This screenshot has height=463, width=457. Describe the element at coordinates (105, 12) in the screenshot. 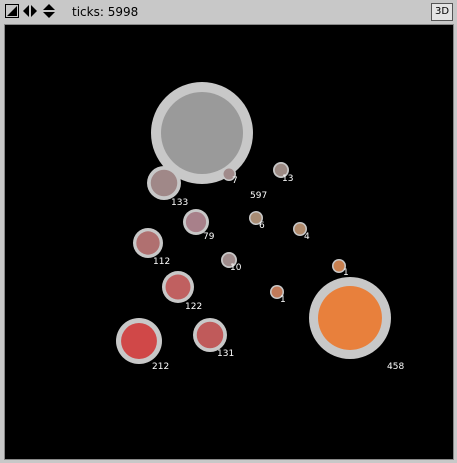

I see `ticks-counter: ticks: 5998` at that location.